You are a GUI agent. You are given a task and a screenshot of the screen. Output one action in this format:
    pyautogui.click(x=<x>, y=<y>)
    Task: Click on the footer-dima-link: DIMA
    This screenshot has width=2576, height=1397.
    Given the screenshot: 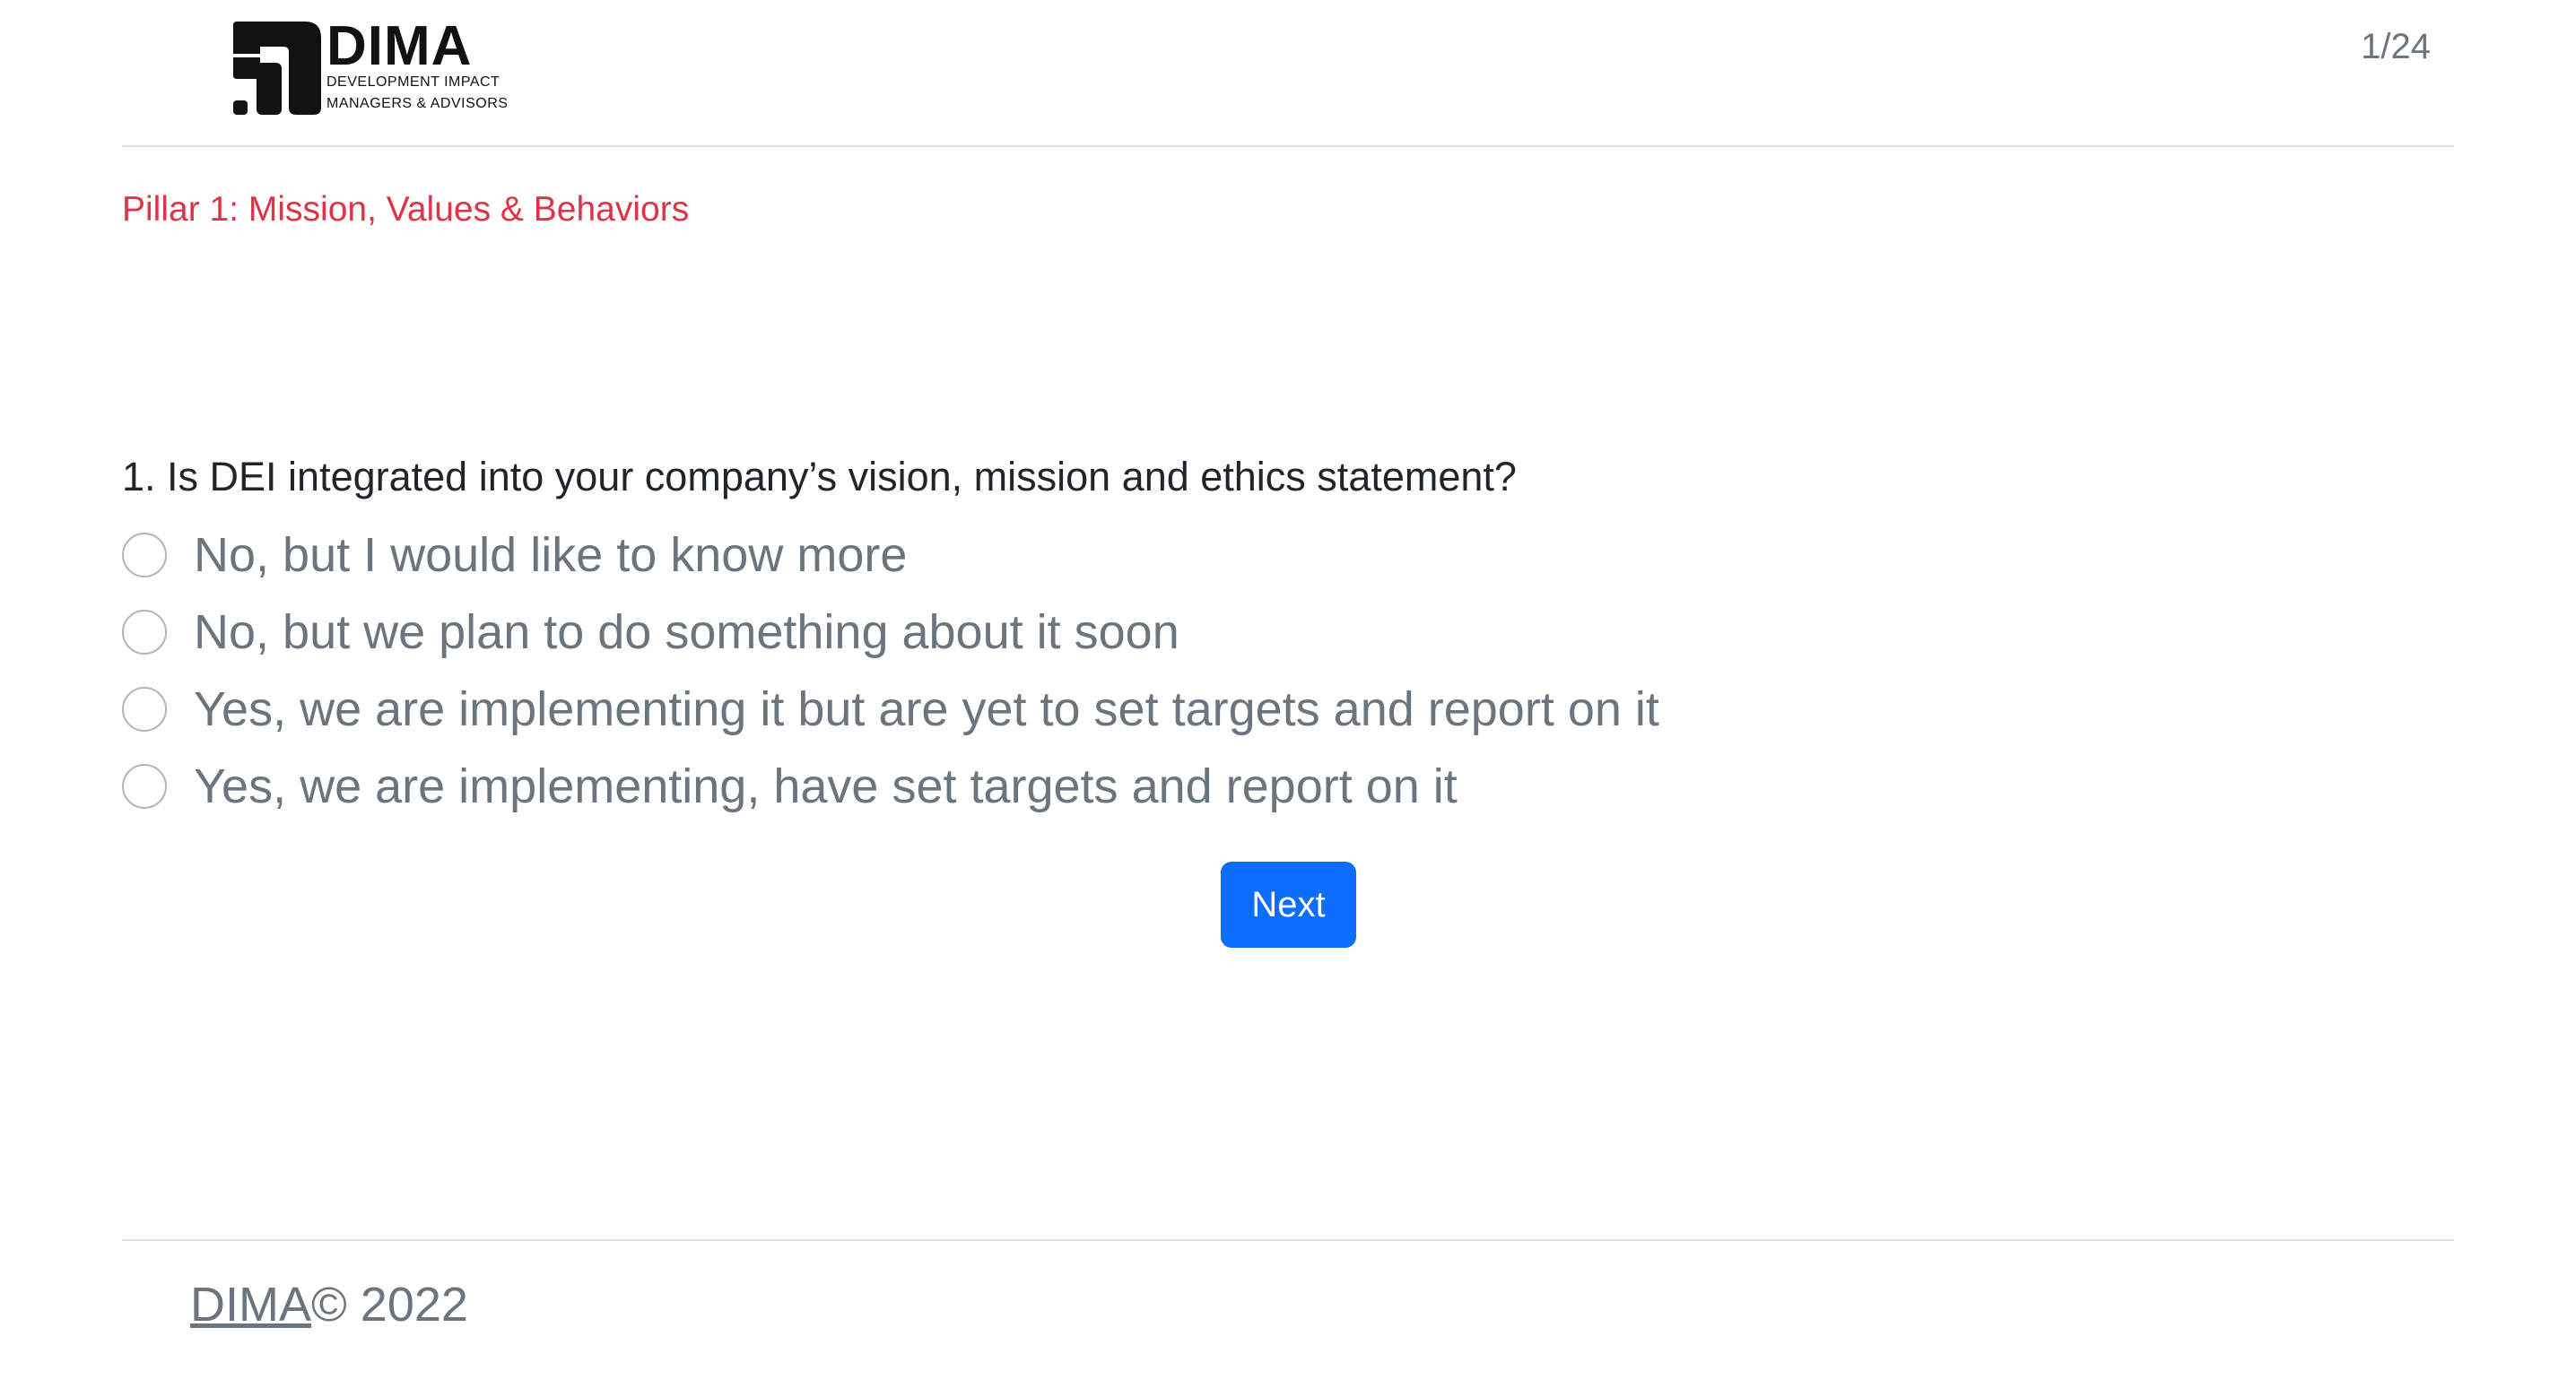 What is the action you would take?
    pyautogui.click(x=250, y=1305)
    